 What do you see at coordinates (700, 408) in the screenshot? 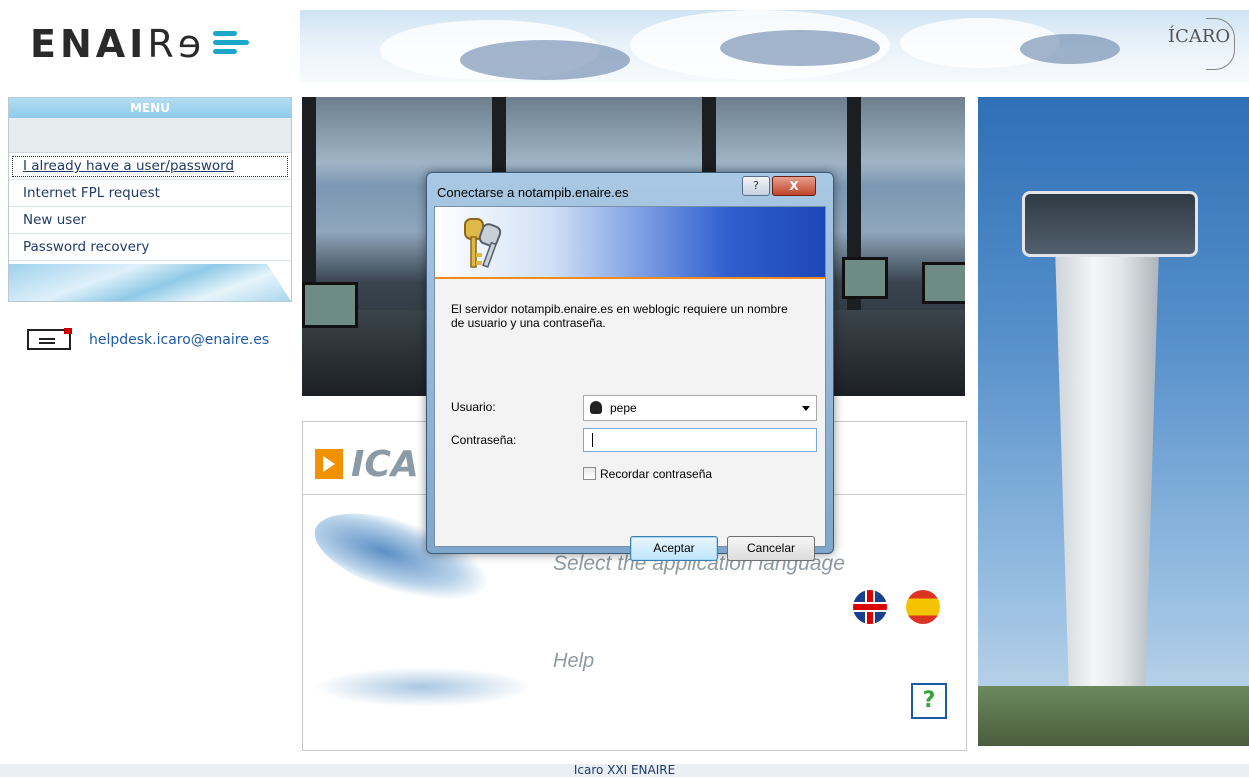
I see `username-select: pepe` at bounding box center [700, 408].